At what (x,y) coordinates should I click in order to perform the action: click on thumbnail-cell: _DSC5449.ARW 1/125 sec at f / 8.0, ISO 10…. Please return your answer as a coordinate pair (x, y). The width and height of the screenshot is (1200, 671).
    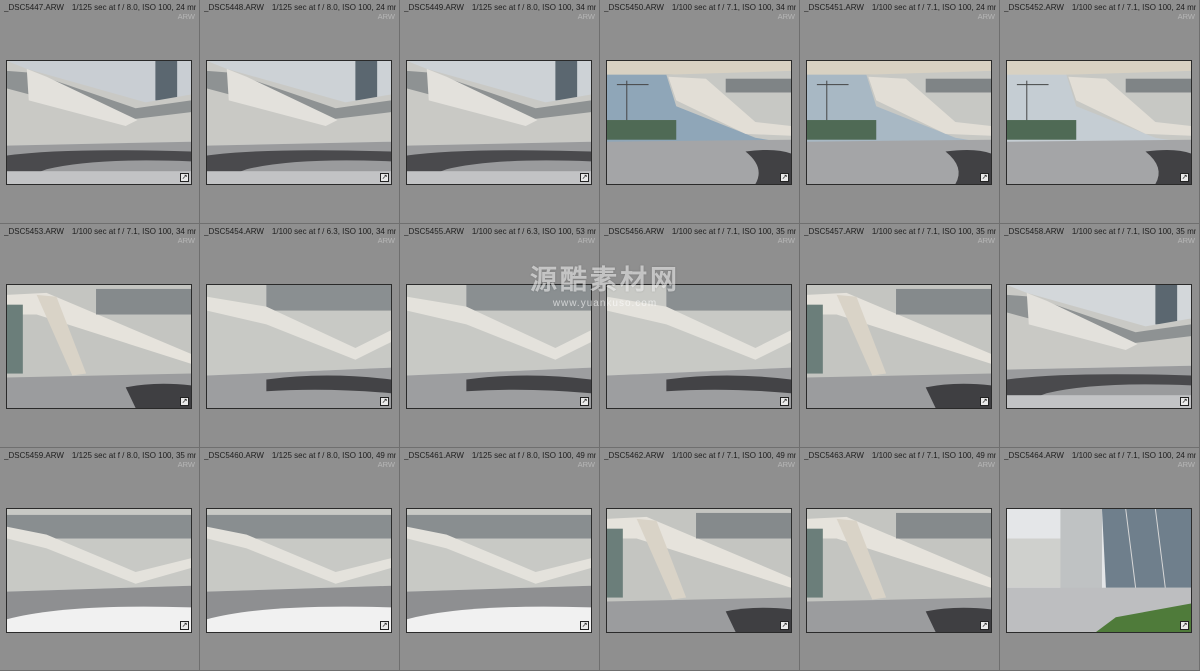
    Looking at the image, I should click on (500, 112).